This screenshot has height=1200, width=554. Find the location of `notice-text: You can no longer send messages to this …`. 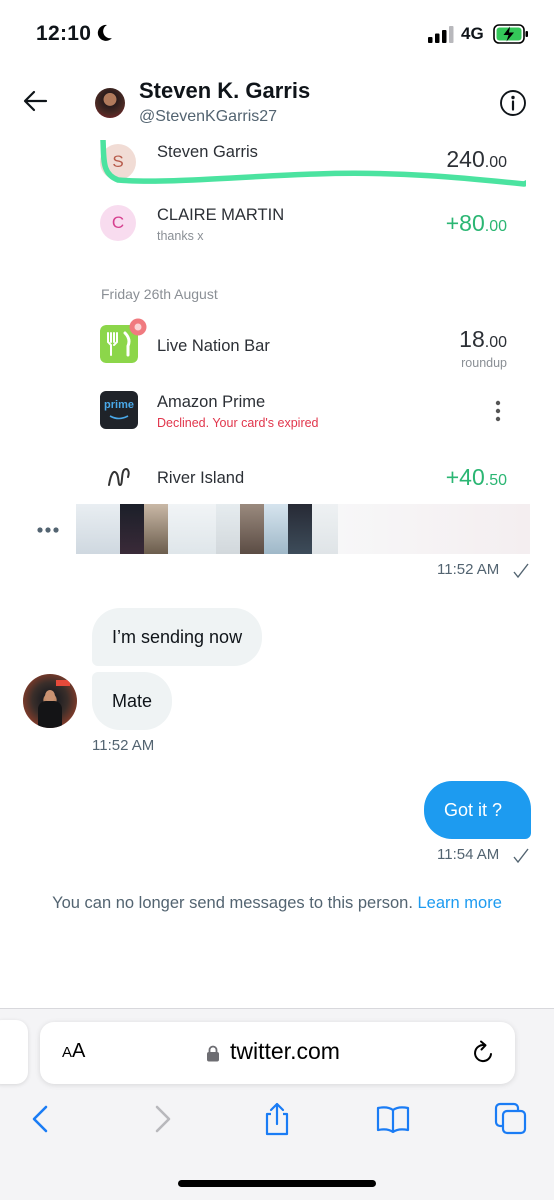

notice-text: You can no longer send messages to this … is located at coordinates (232, 903).